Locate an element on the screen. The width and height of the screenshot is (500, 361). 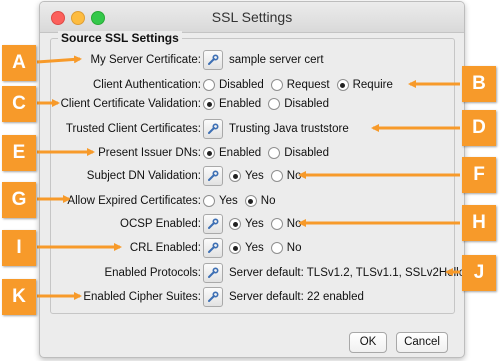
callout-j: J is located at coordinates (479, 273).